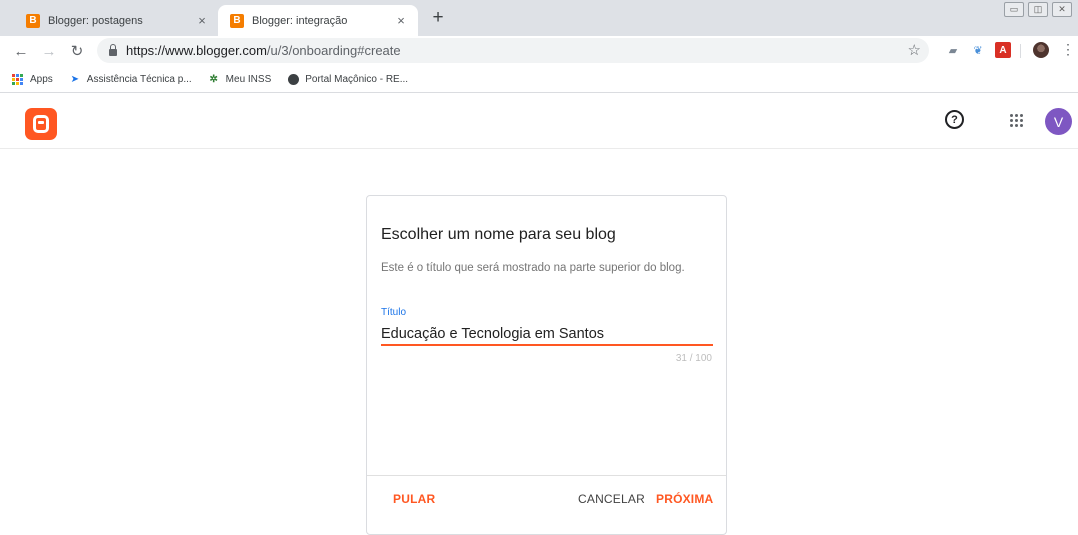 The image size is (1078, 535). I want to click on toolbar-divider, so click(1020, 51).